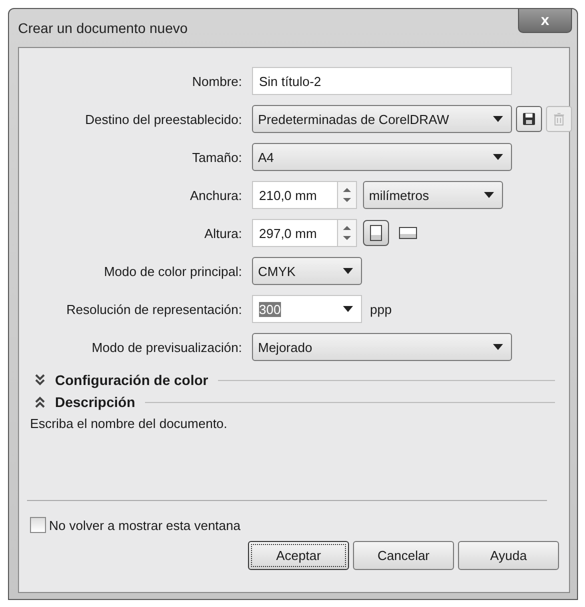 The width and height of the screenshot is (585, 607). What do you see at coordinates (529, 119) in the screenshot?
I see `save-icon` at bounding box center [529, 119].